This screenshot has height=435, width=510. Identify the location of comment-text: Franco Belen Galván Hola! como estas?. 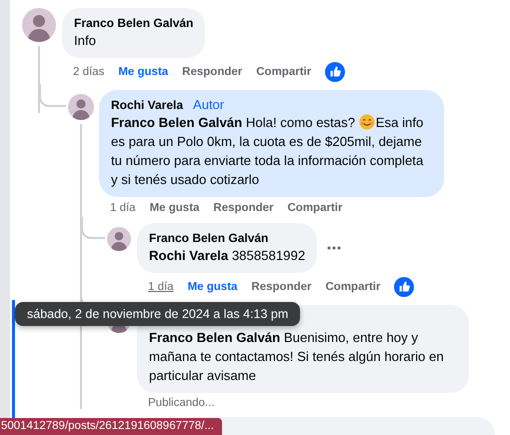
(233, 122).